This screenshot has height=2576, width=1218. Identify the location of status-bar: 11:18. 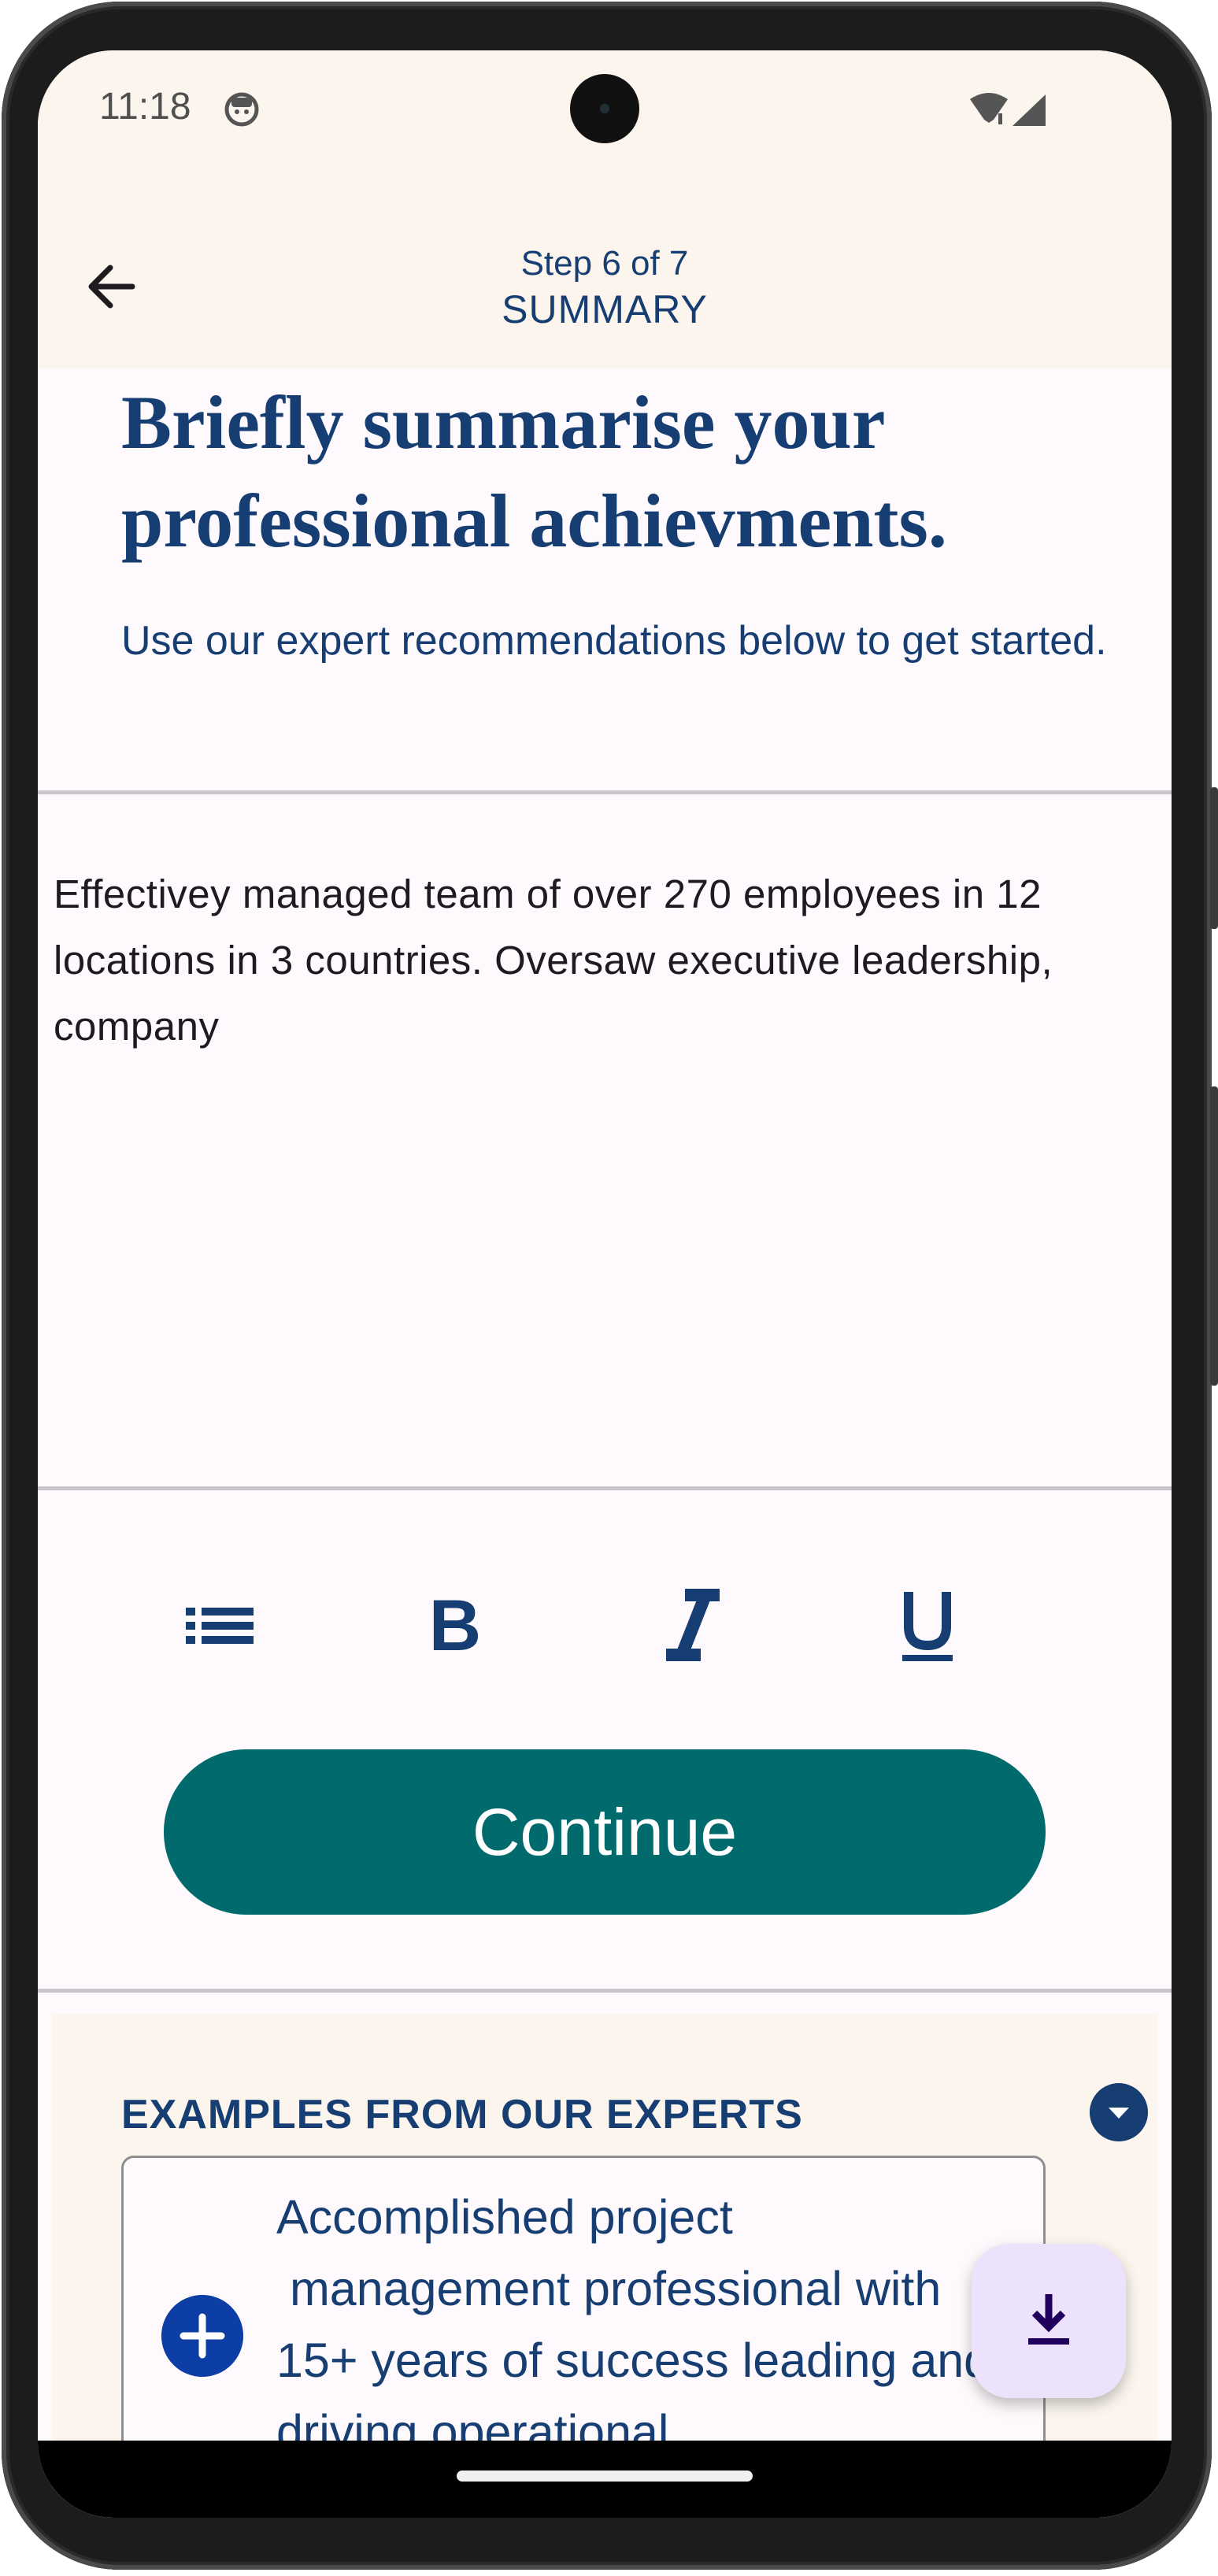
(605, 109).